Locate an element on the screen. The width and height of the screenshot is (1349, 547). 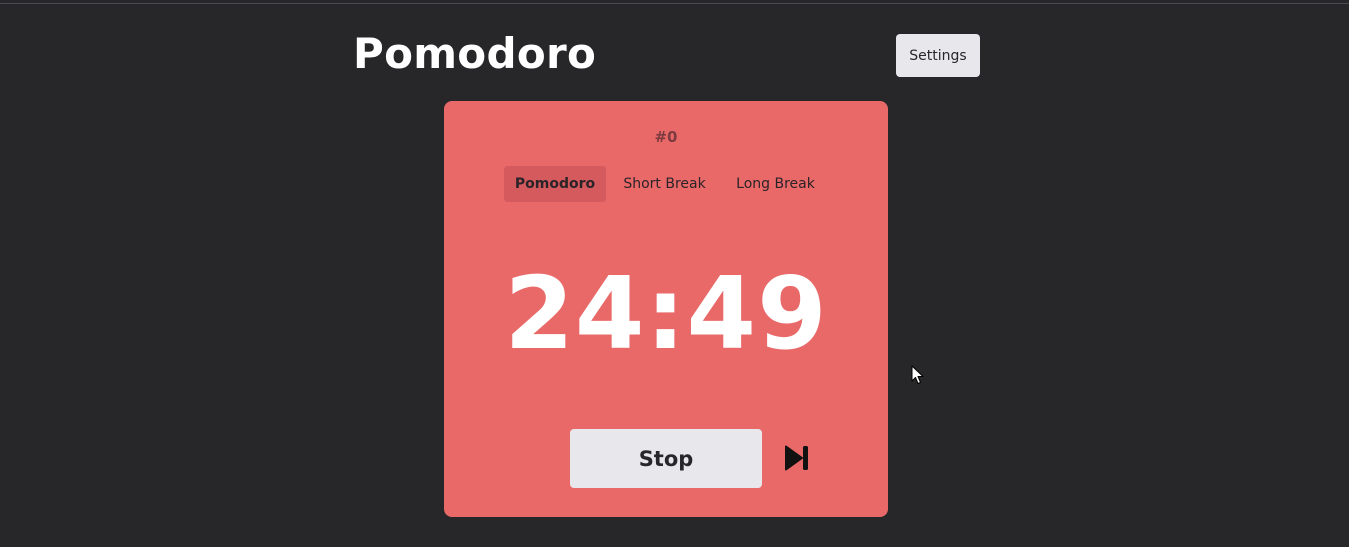
tab-long-break: Long Break is located at coordinates (775, 184).